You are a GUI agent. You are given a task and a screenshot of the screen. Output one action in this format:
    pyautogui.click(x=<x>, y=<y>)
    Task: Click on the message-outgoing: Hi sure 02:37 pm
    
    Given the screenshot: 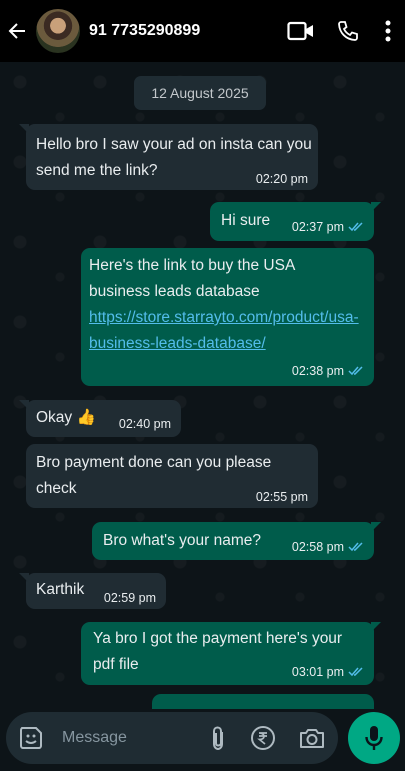 What is the action you would take?
    pyautogui.click(x=295, y=221)
    